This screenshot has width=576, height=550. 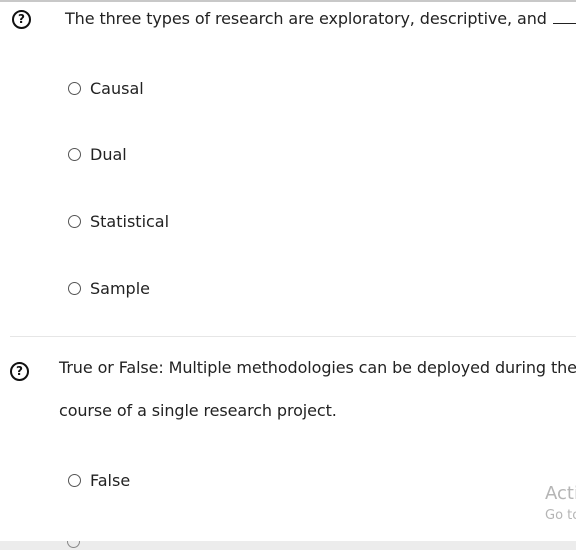 I want to click on option-label: Causal, so click(x=117, y=88).